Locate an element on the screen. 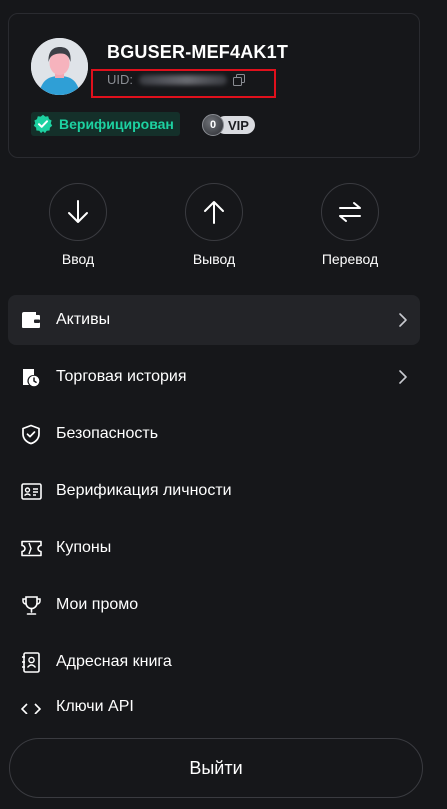 The height and width of the screenshot is (809, 447). menu-item-assets: Активы is located at coordinates (214, 320).